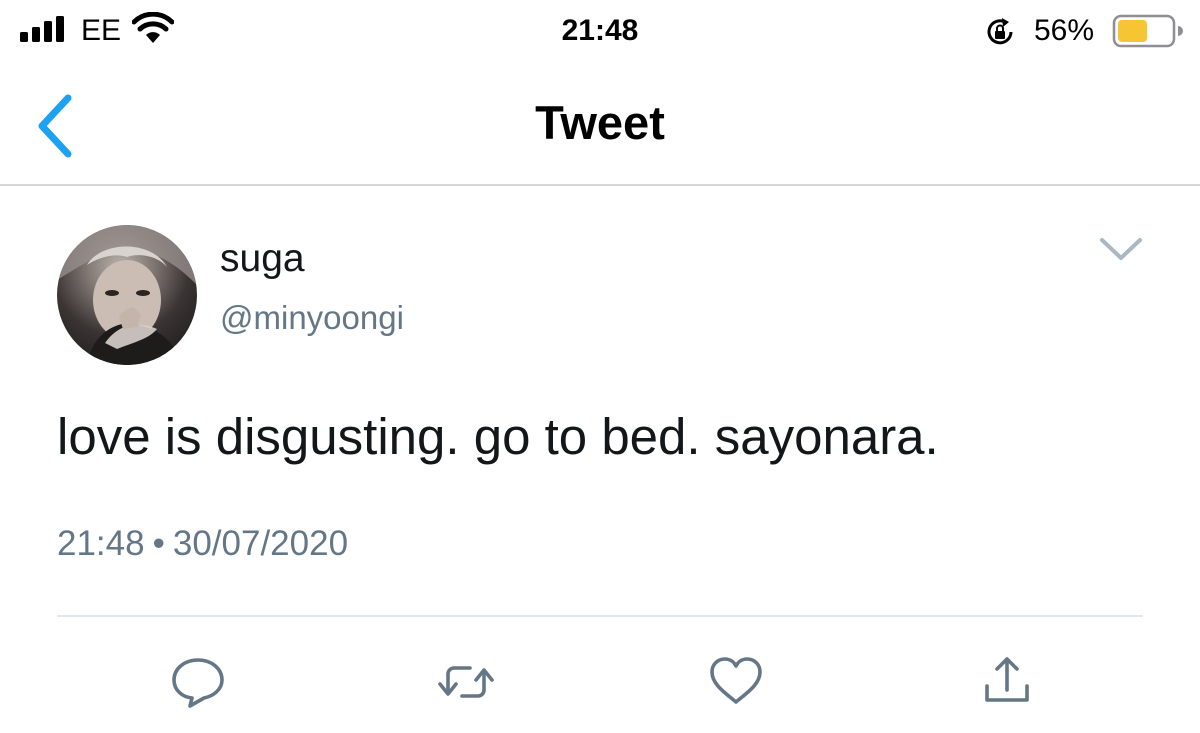 The height and width of the screenshot is (733, 1200). I want to click on retweet-icon, so click(466, 682).